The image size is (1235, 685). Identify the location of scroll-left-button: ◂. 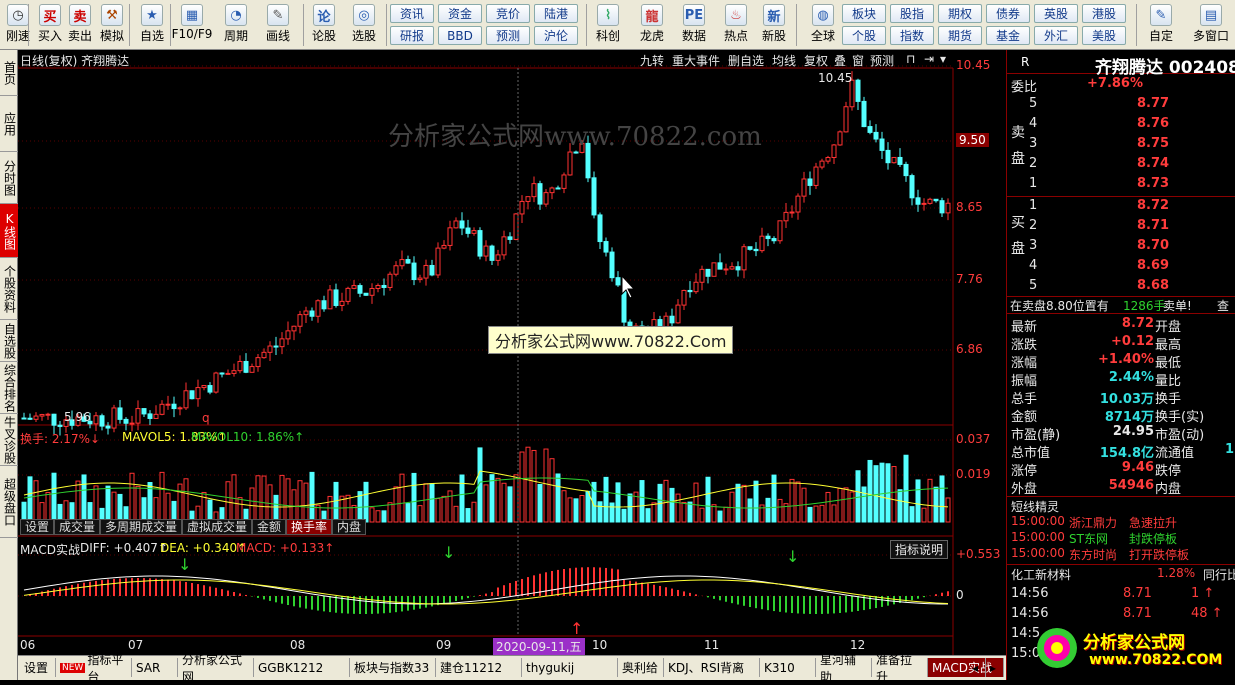
(977, 667).